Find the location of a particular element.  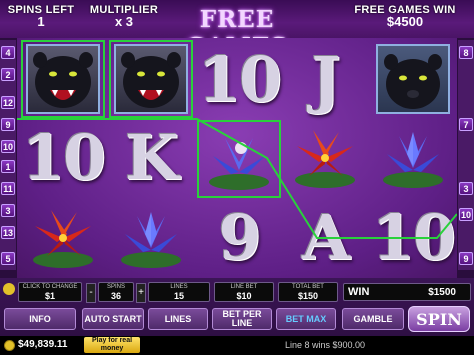

reel-2-symbol-2: K is located at coordinates (151, 157).